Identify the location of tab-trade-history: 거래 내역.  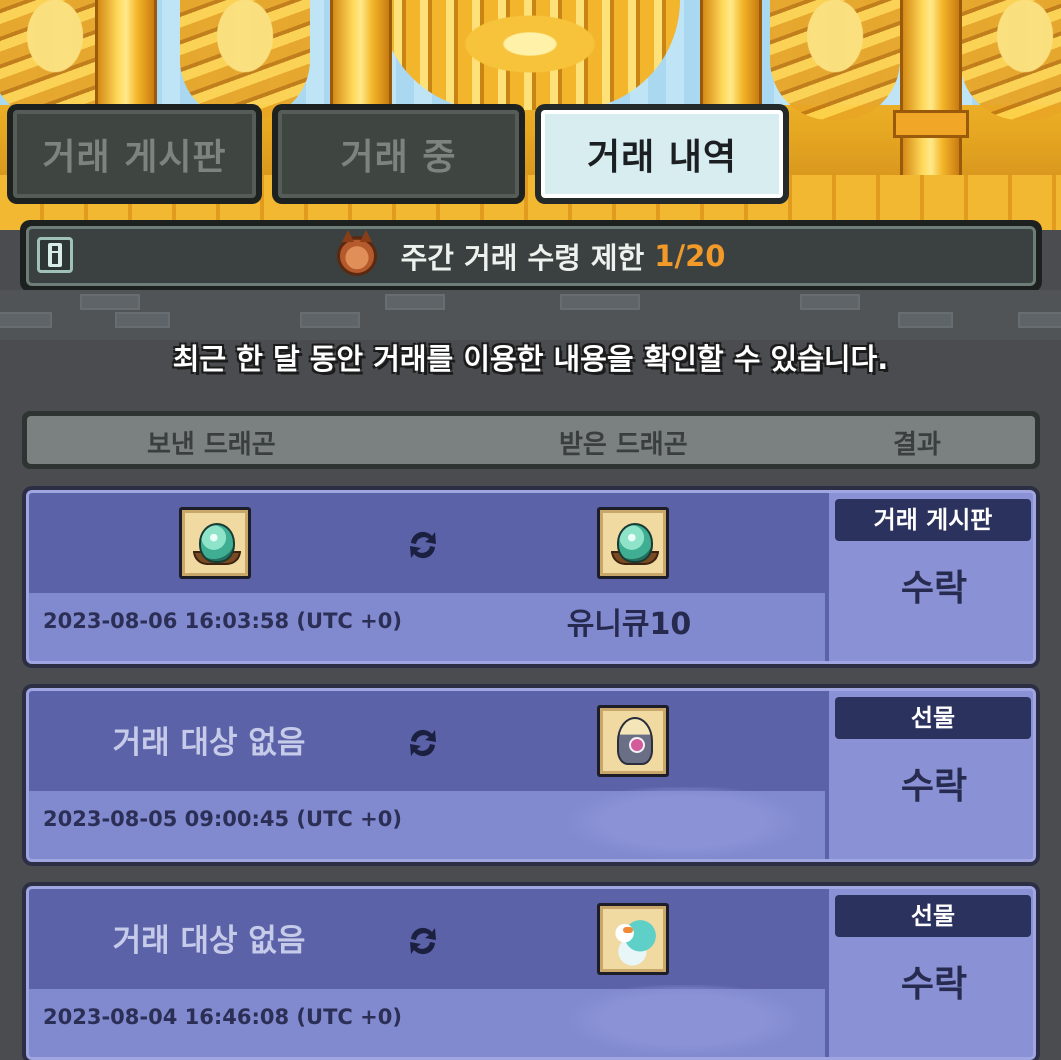
(662, 154).